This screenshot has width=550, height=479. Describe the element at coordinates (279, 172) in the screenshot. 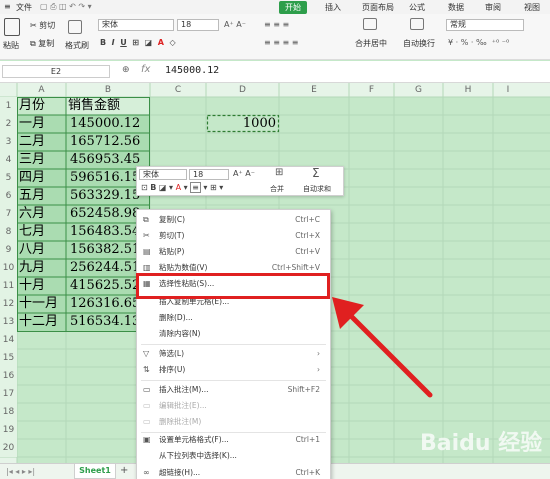

I see `merge-icon: ⊞` at that location.